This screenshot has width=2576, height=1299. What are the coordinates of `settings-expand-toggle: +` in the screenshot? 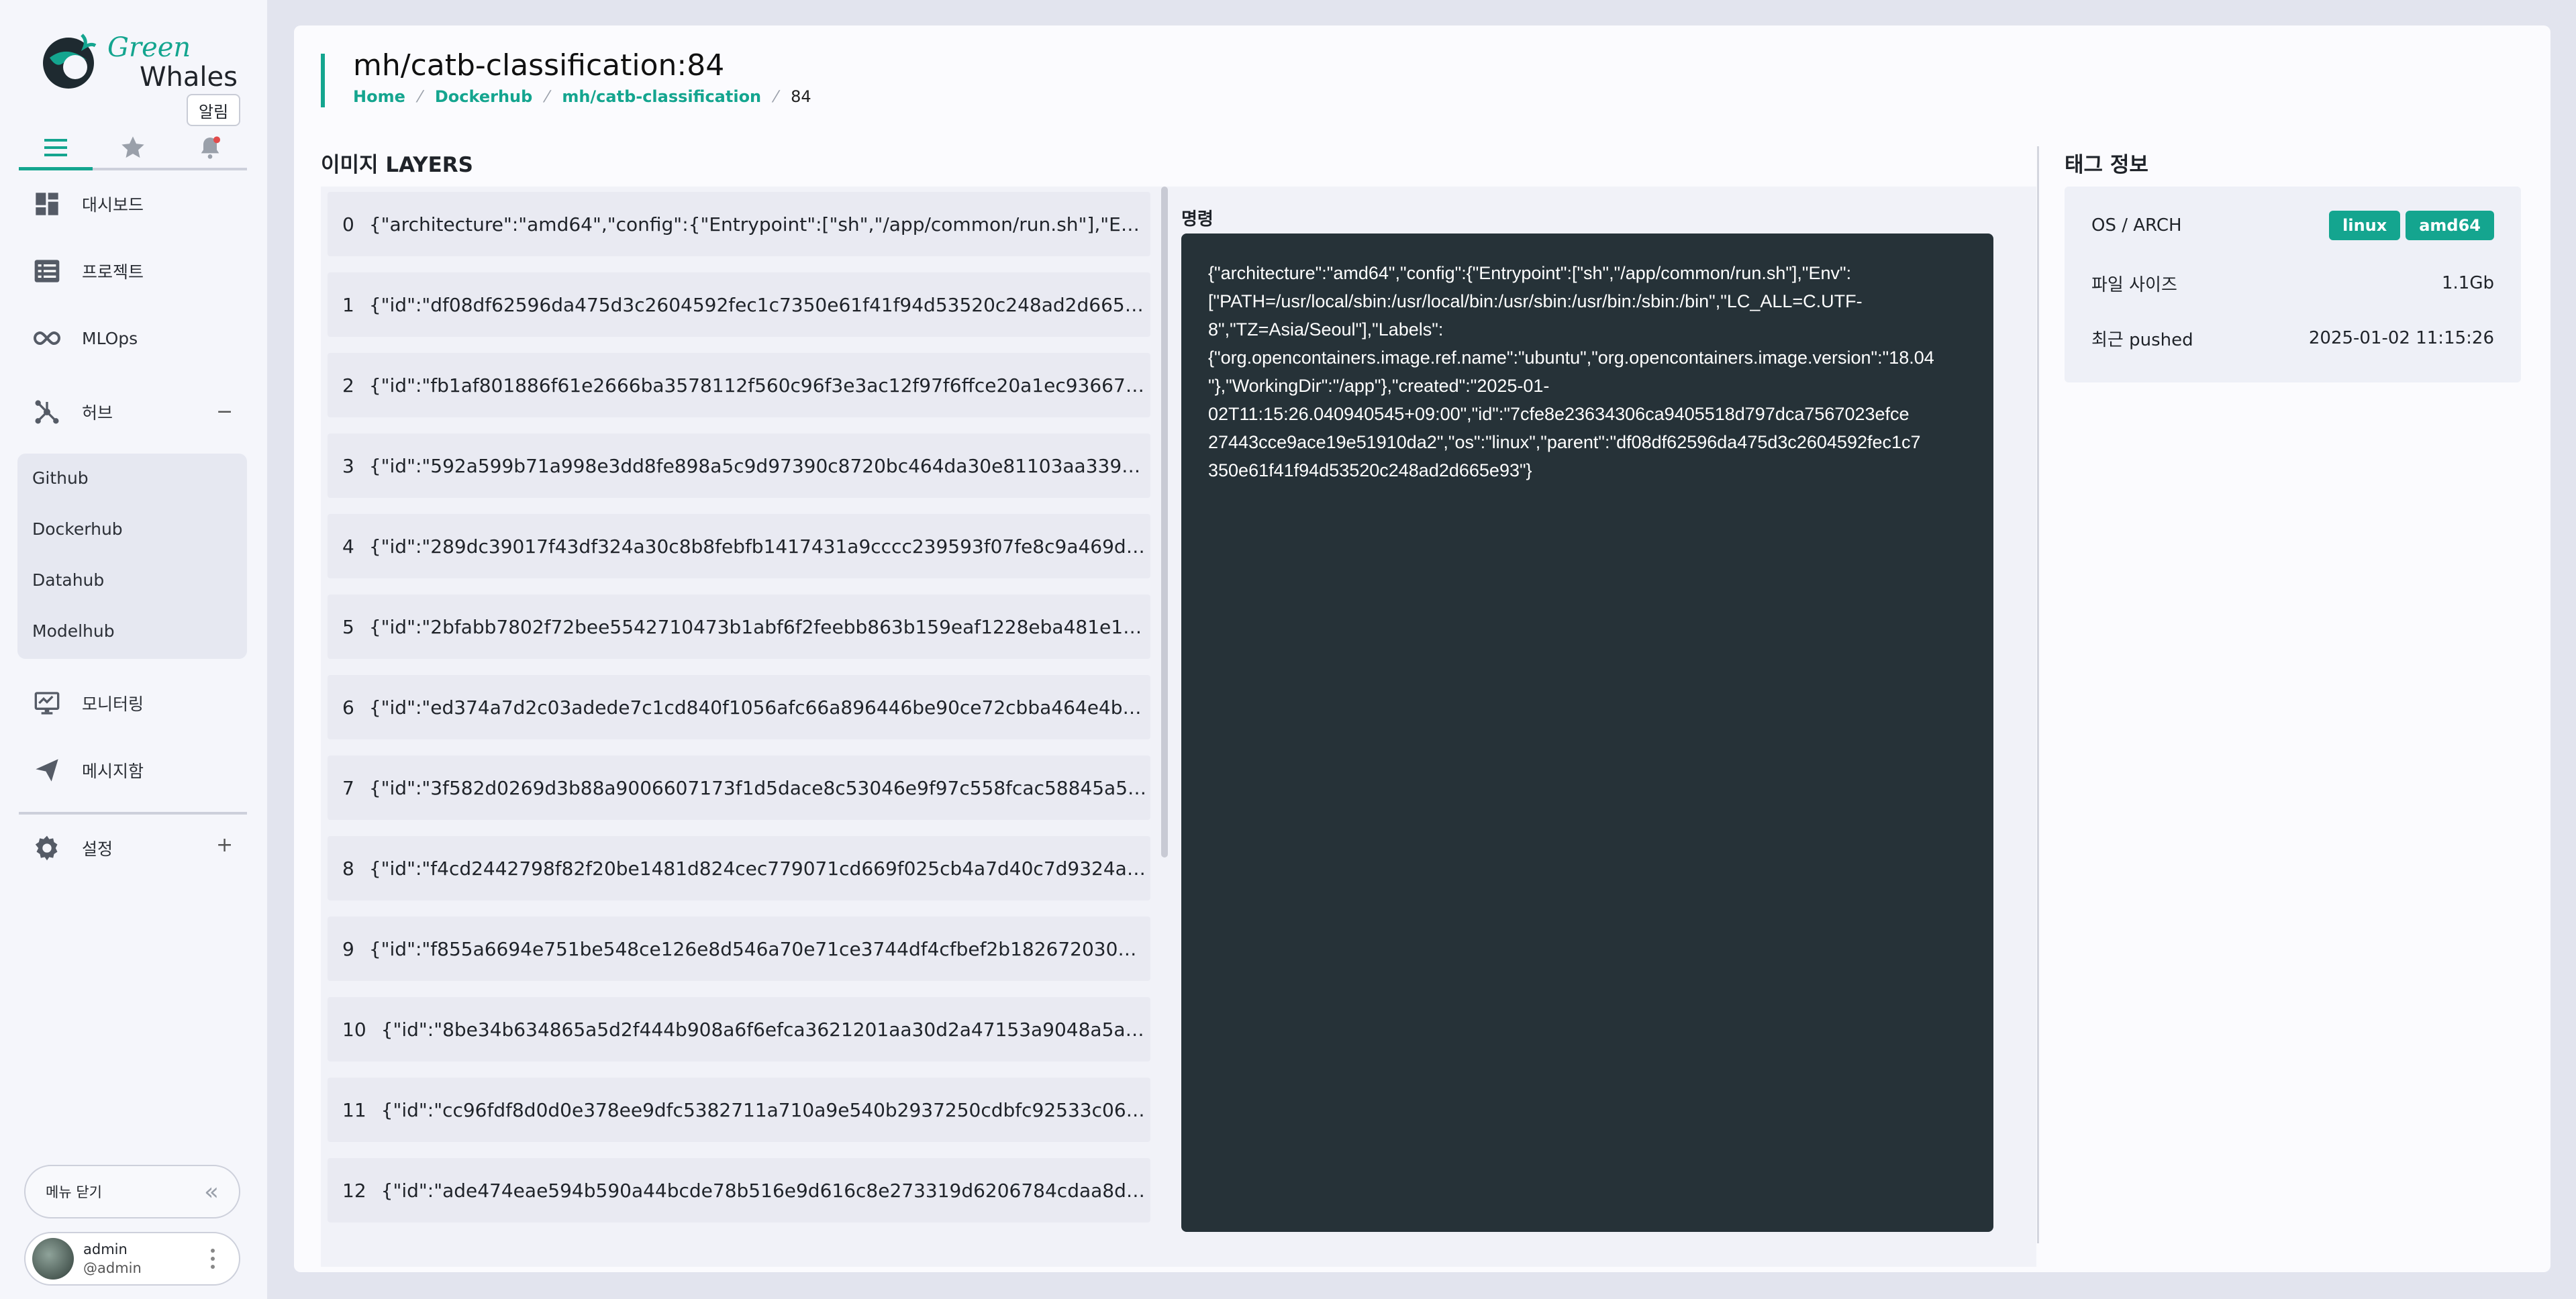 It's located at (224, 845).